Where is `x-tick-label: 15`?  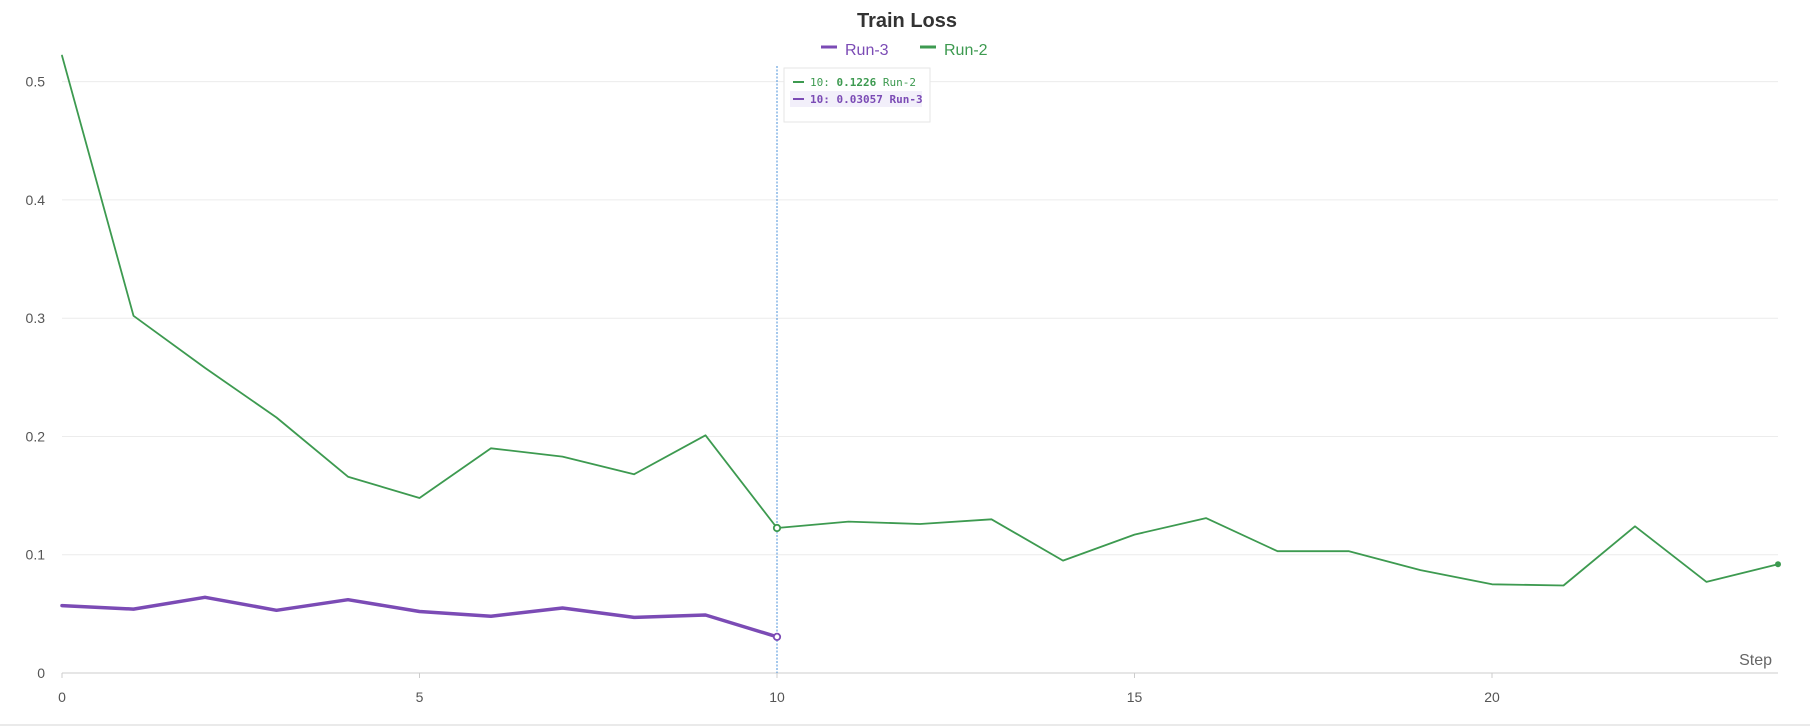
x-tick-label: 15 is located at coordinates (1135, 697).